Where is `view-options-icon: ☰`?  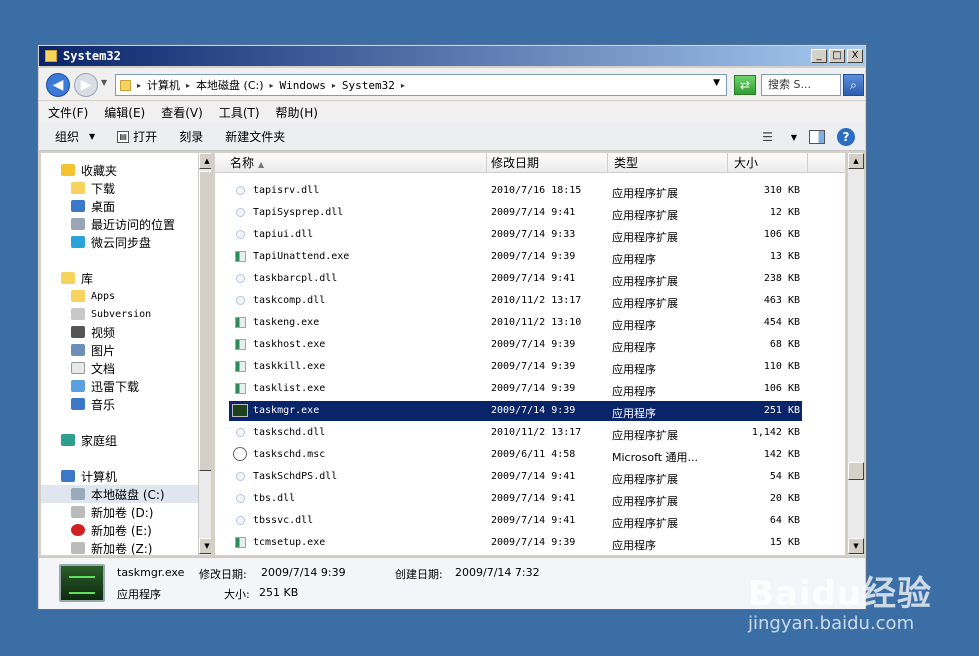
view-options-icon: ☰ is located at coordinates (767, 137).